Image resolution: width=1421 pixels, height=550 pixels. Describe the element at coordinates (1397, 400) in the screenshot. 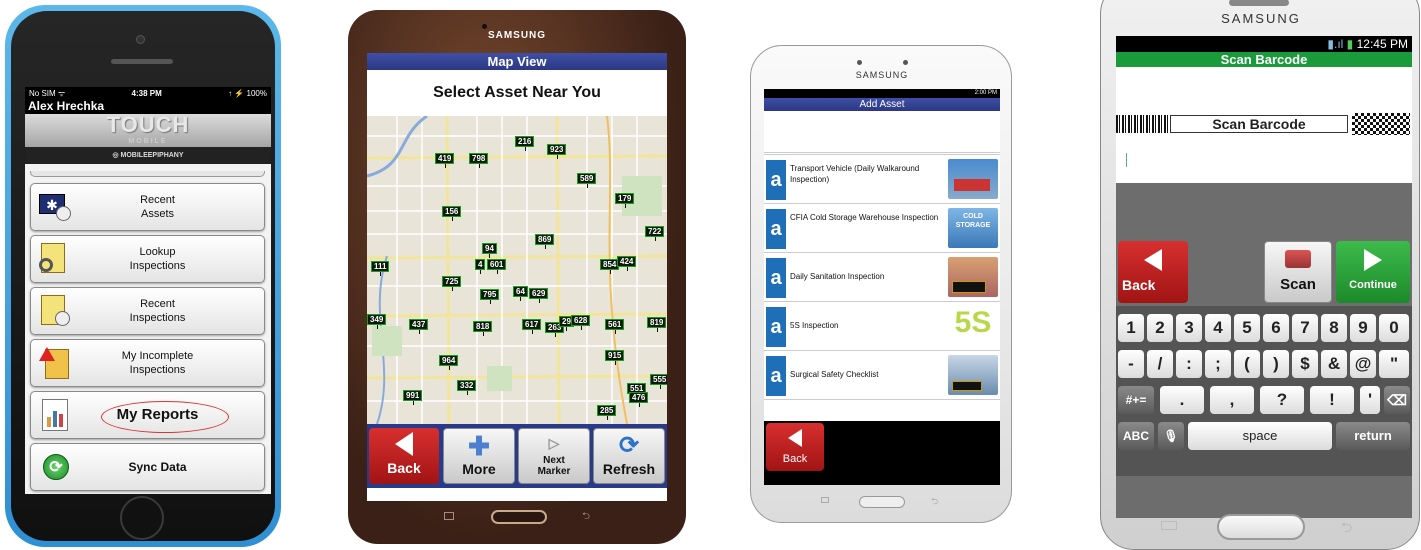

I see `backspace-key: ⌫` at that location.